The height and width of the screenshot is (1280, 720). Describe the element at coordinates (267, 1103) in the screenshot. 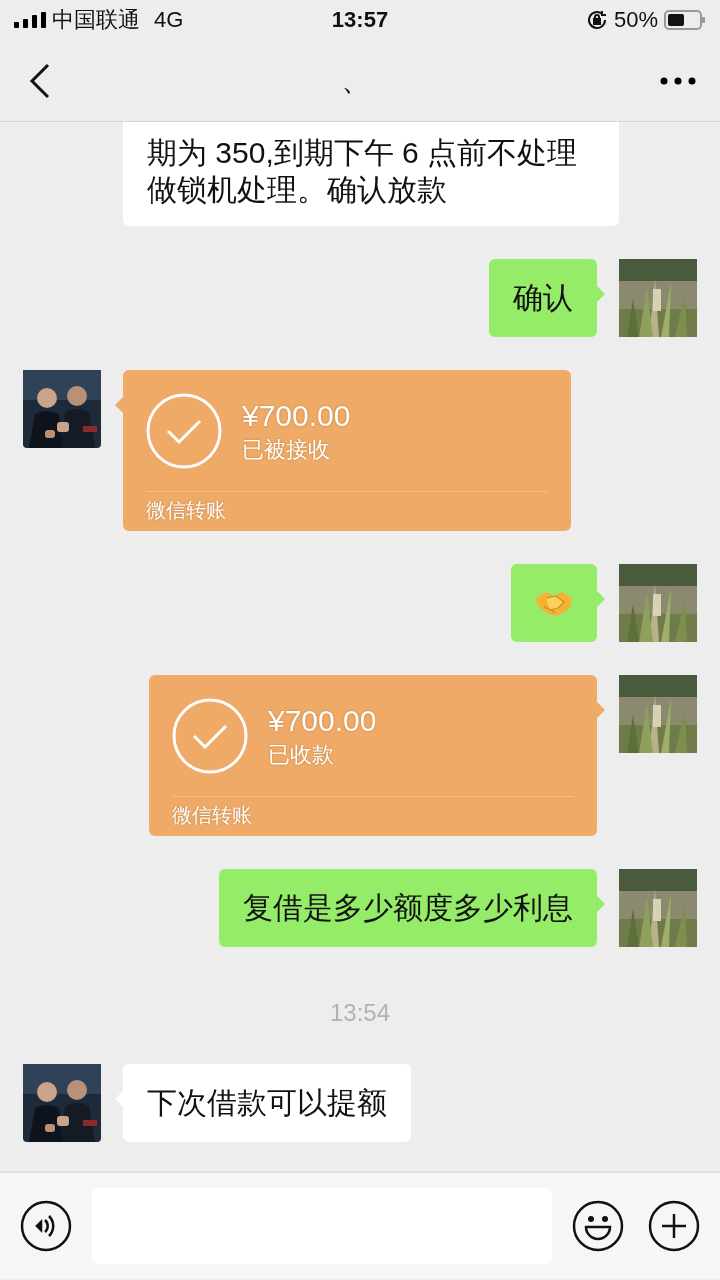

I see `message-bubble: 下次借款可以提额` at that location.